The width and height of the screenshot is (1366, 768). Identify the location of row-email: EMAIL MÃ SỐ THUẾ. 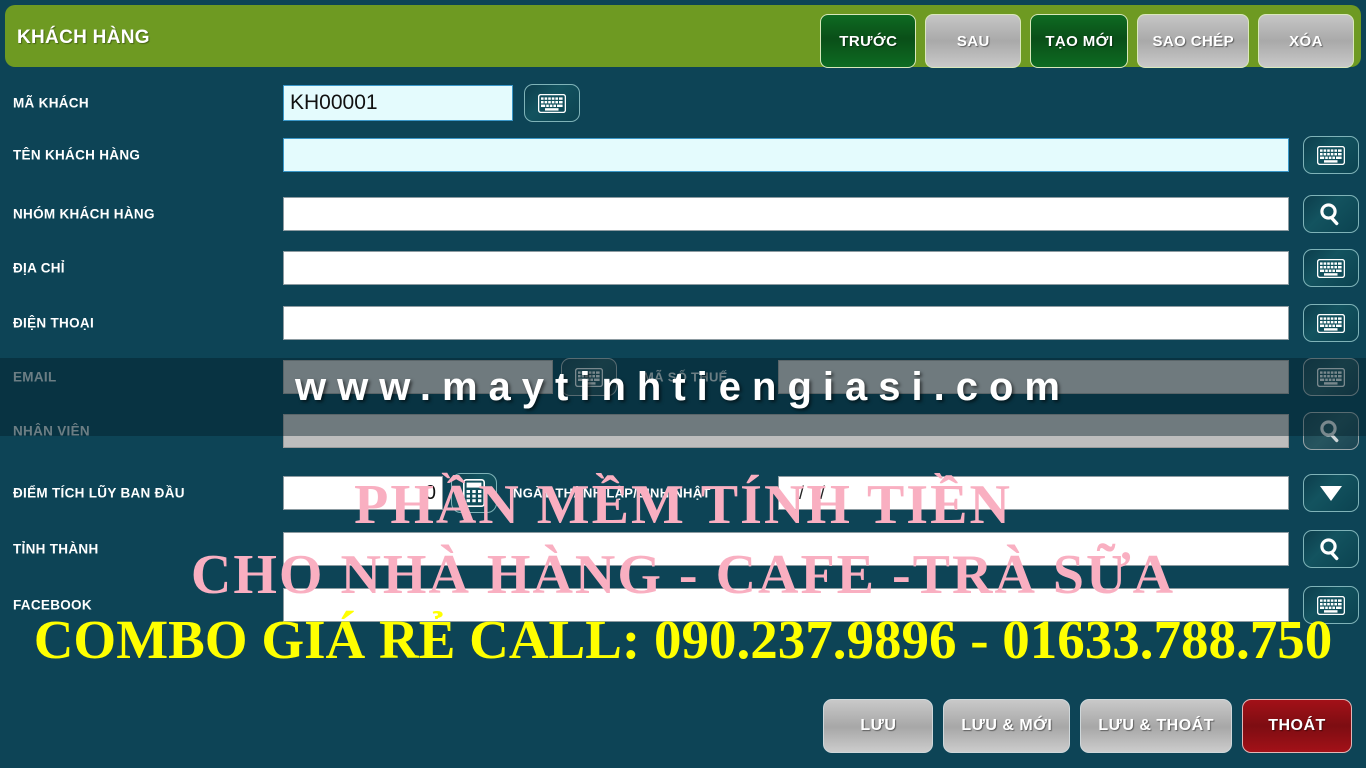
(683, 377).